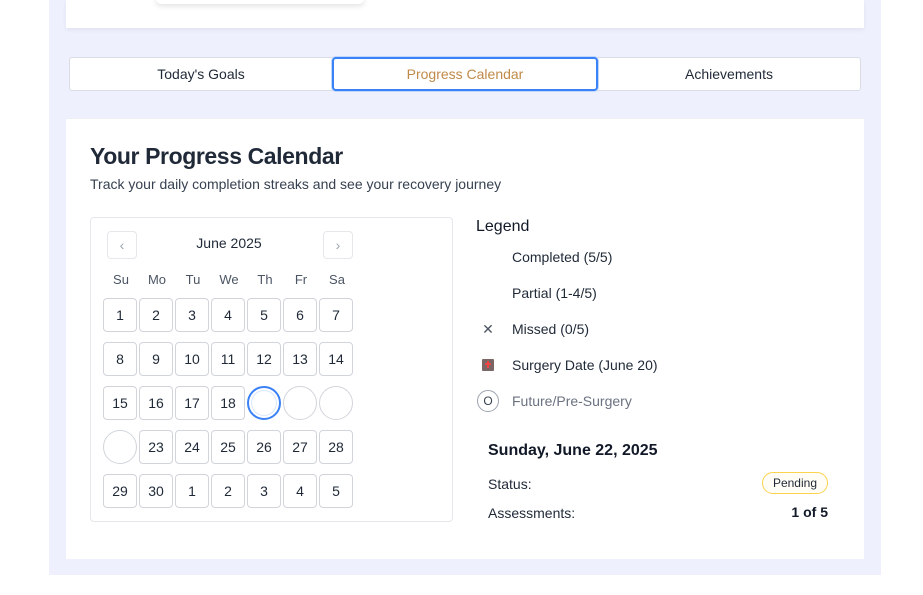 The image size is (923, 595). Describe the element at coordinates (336, 447) in the screenshot. I see `calendar-day: 28` at that location.